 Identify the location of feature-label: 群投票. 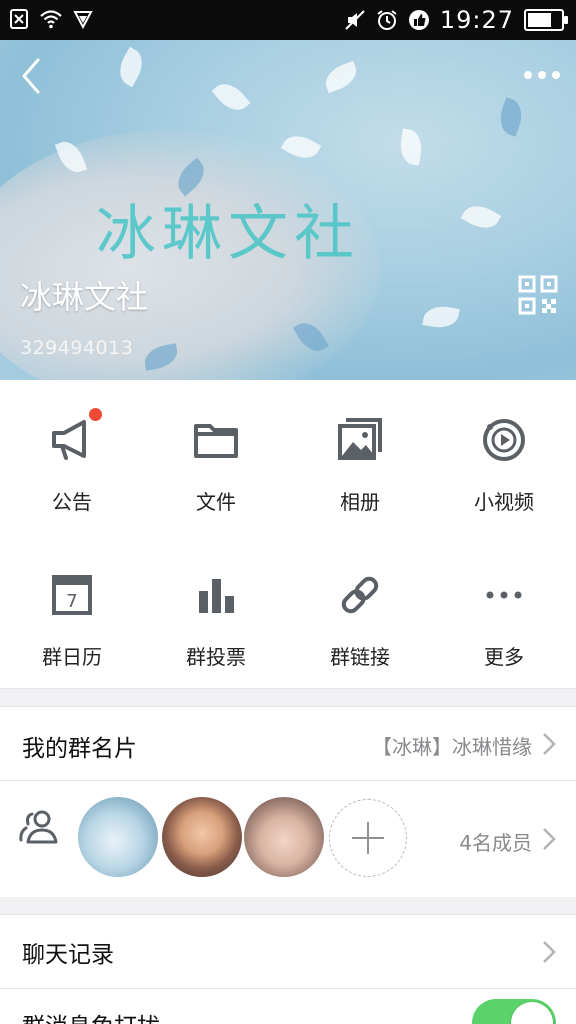
(216, 657).